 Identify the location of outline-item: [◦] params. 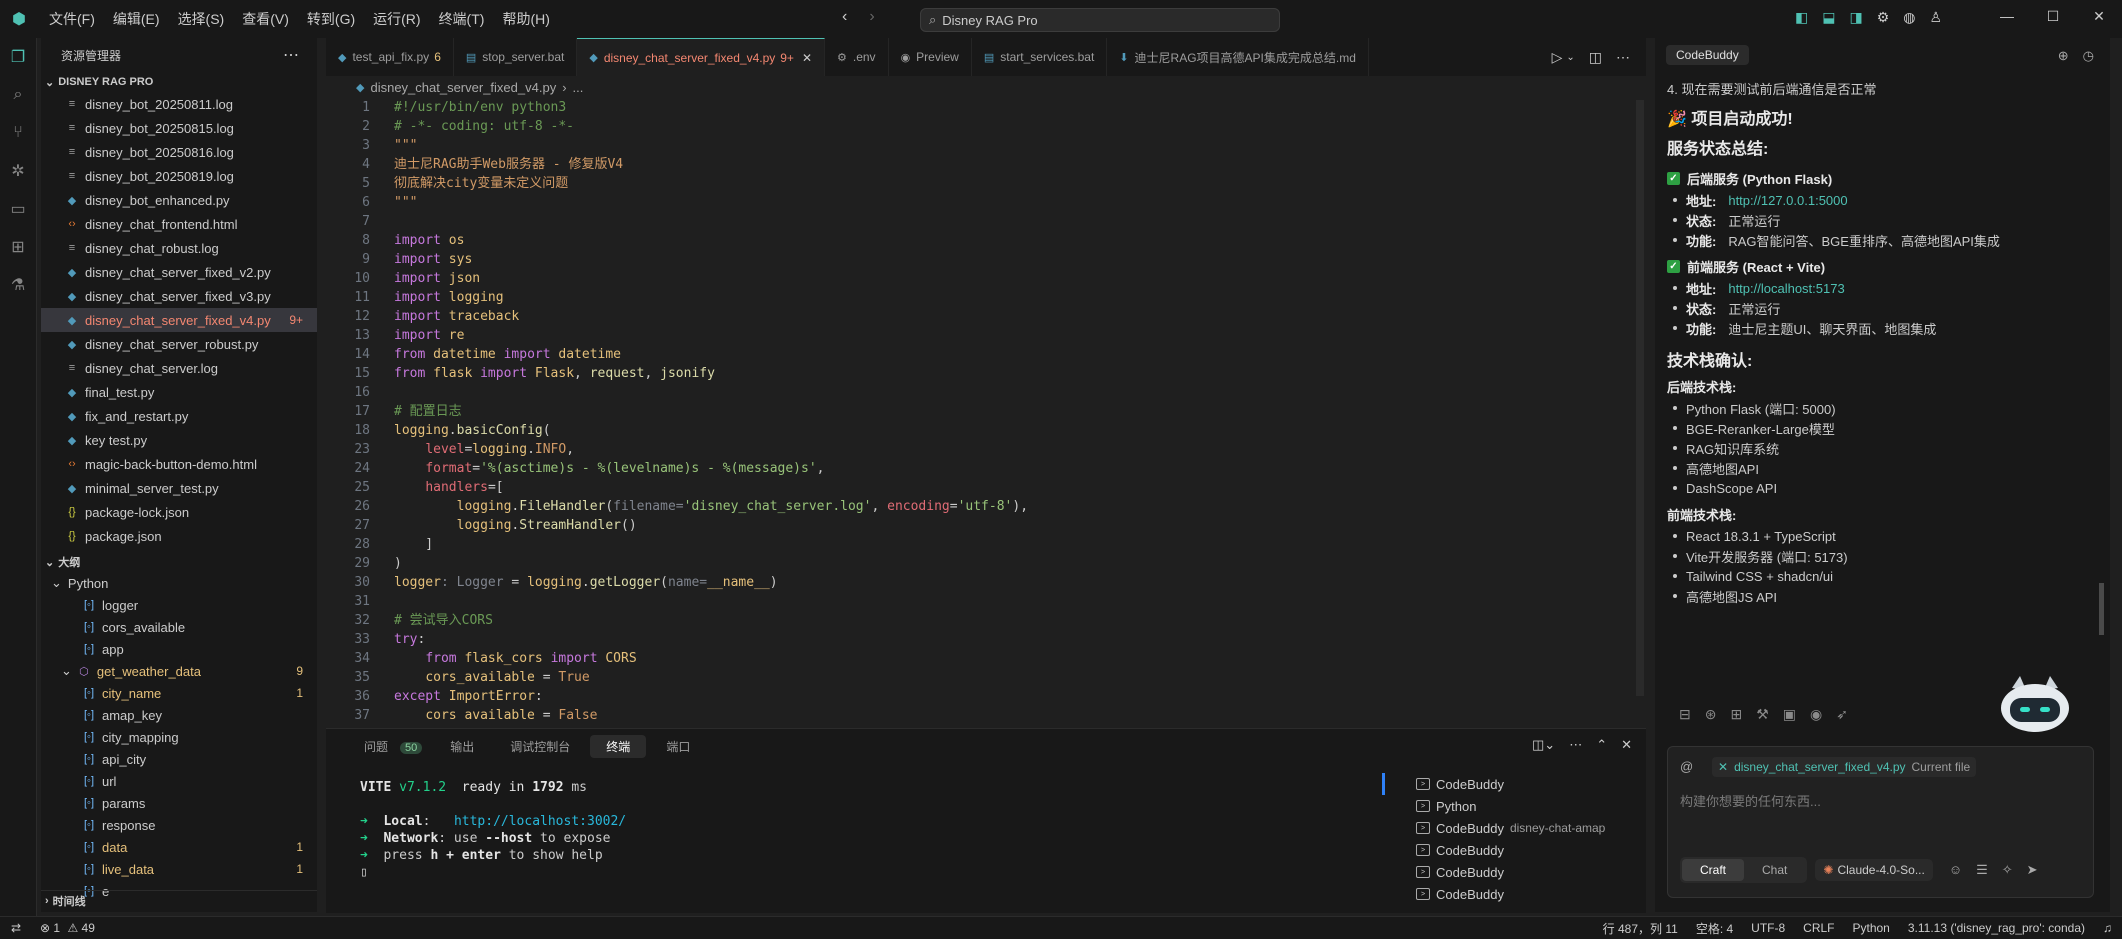
(179, 803).